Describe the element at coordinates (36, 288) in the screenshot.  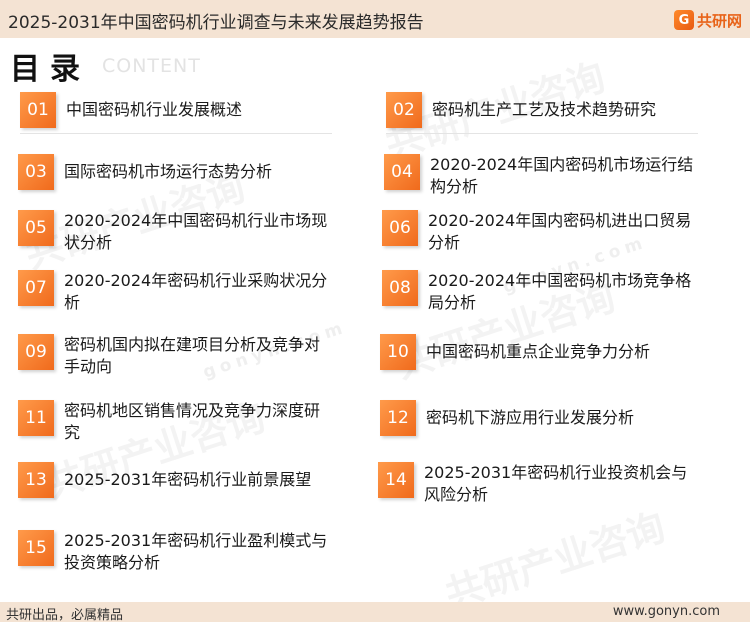
I see `toc-number-badge: 07` at that location.